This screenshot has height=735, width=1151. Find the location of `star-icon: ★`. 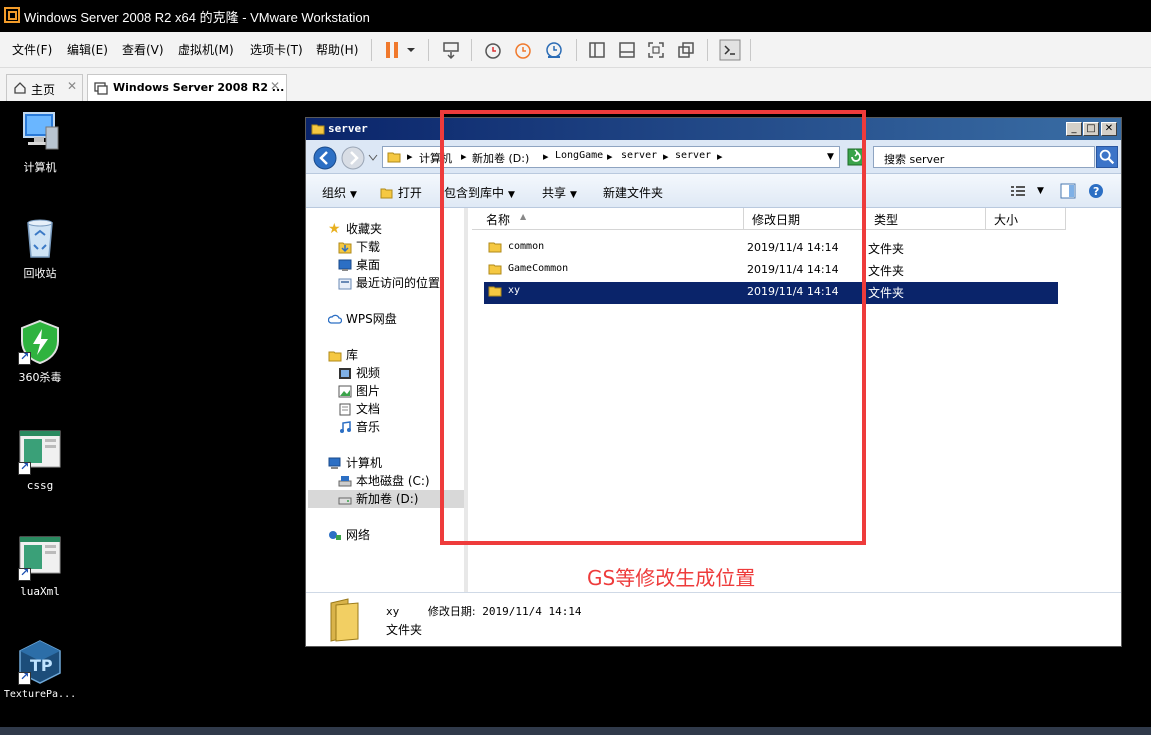

star-icon: ★ is located at coordinates (334, 229).